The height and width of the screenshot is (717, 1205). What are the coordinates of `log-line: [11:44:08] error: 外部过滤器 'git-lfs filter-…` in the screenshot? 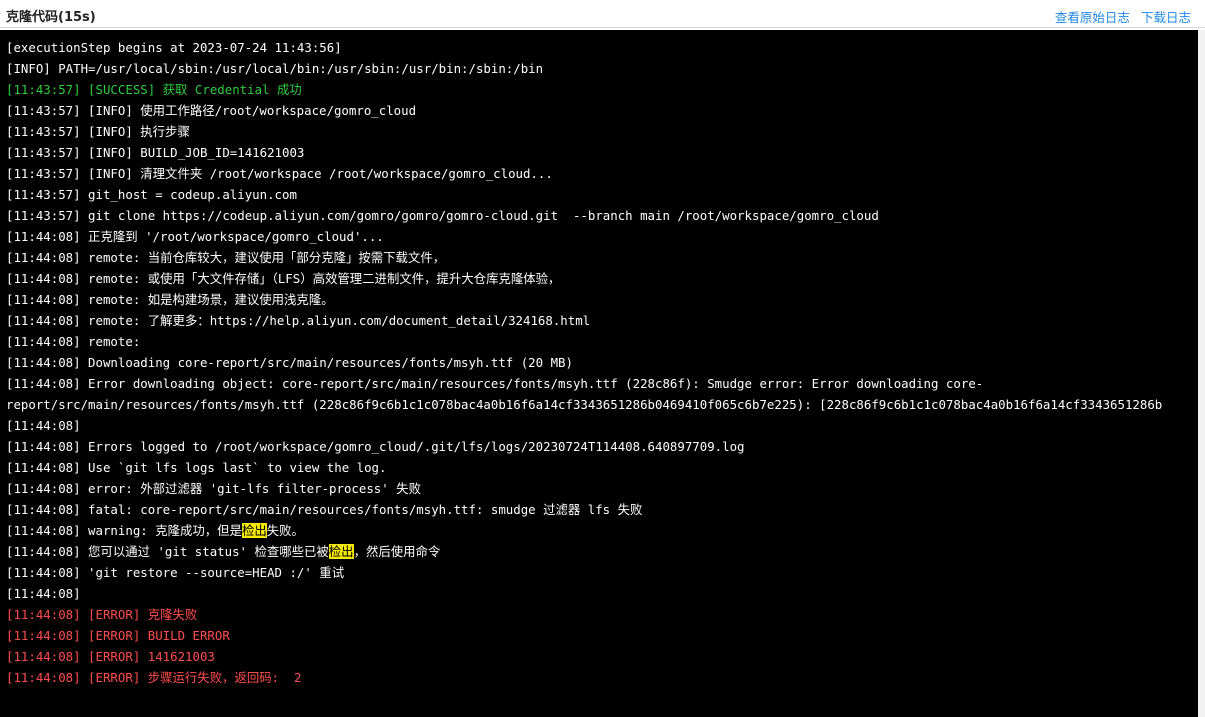 It's located at (213, 488).